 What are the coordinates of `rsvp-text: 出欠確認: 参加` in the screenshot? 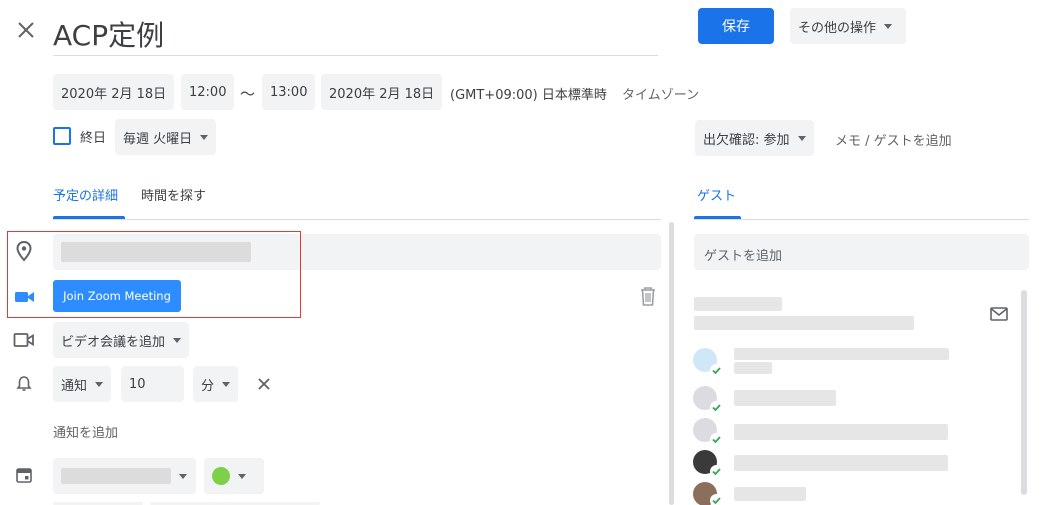 It's located at (746, 140).